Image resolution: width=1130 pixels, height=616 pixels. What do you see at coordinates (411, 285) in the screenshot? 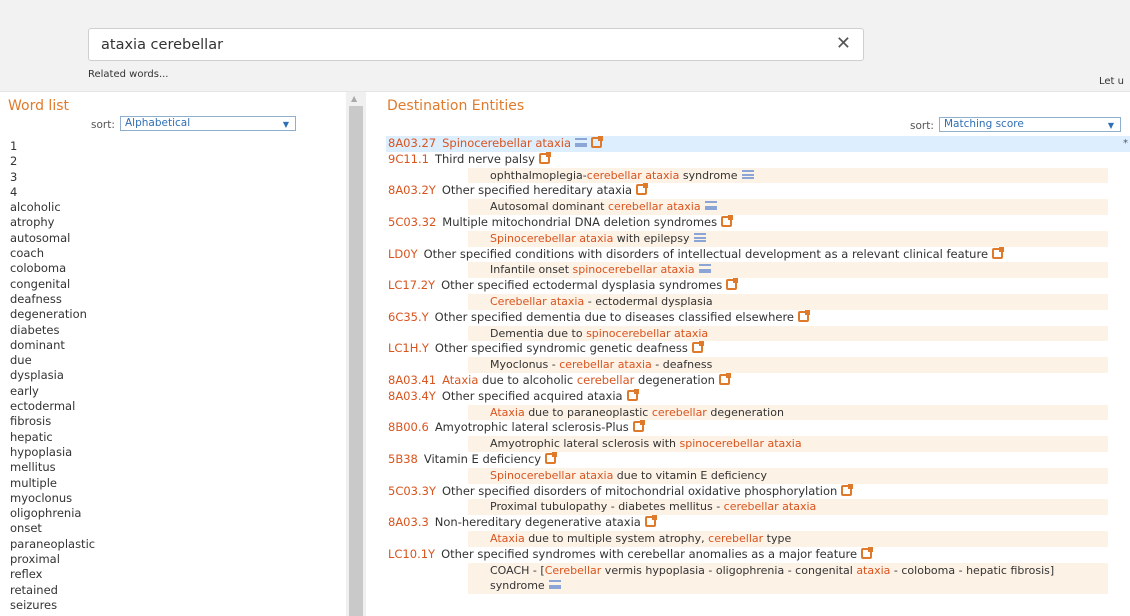
I see `entity-code: LC17.2Y` at bounding box center [411, 285].